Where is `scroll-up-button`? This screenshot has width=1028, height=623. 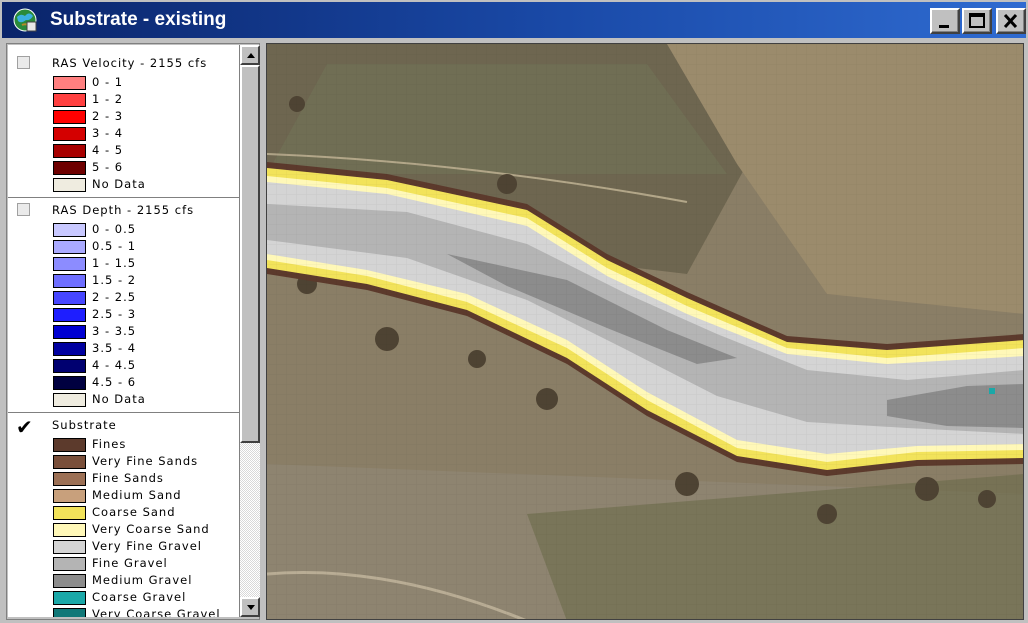
scroll-up-button is located at coordinates (250, 55).